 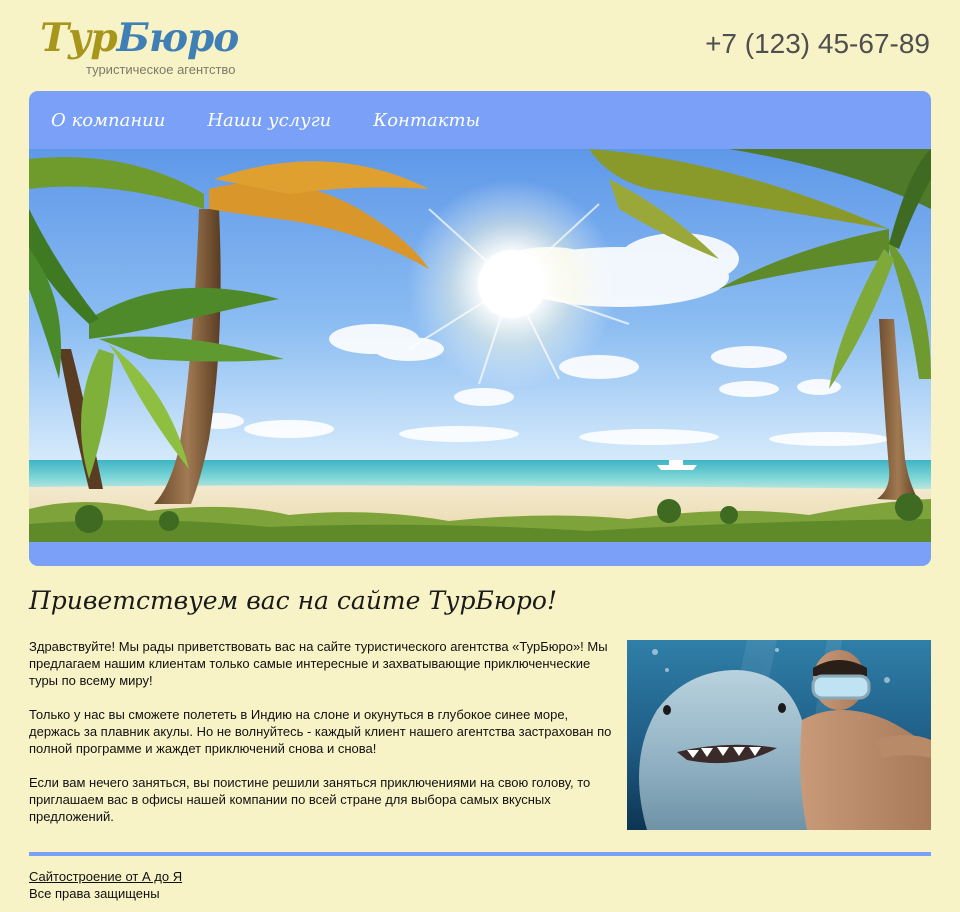 What do you see at coordinates (105, 876) in the screenshot?
I see `footer-developer-link: Сайтостроение от А до Я` at bounding box center [105, 876].